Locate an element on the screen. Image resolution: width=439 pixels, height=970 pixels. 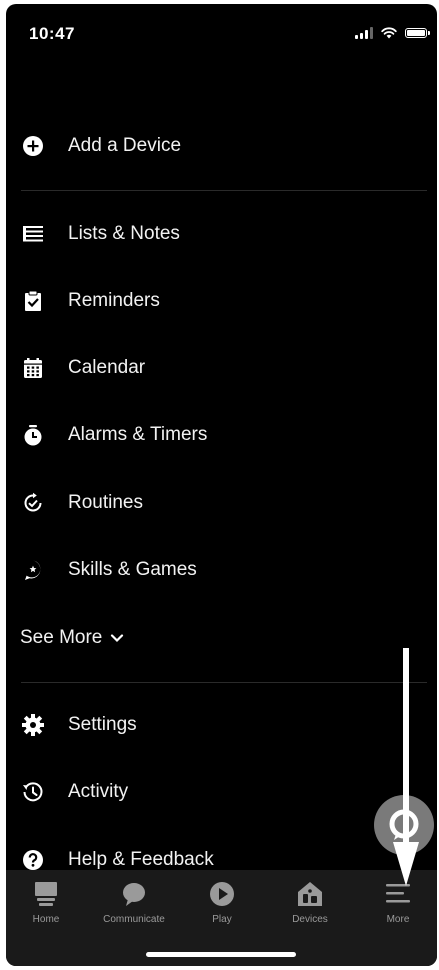
menu-item-reminders: Reminders is located at coordinates (221, 301).